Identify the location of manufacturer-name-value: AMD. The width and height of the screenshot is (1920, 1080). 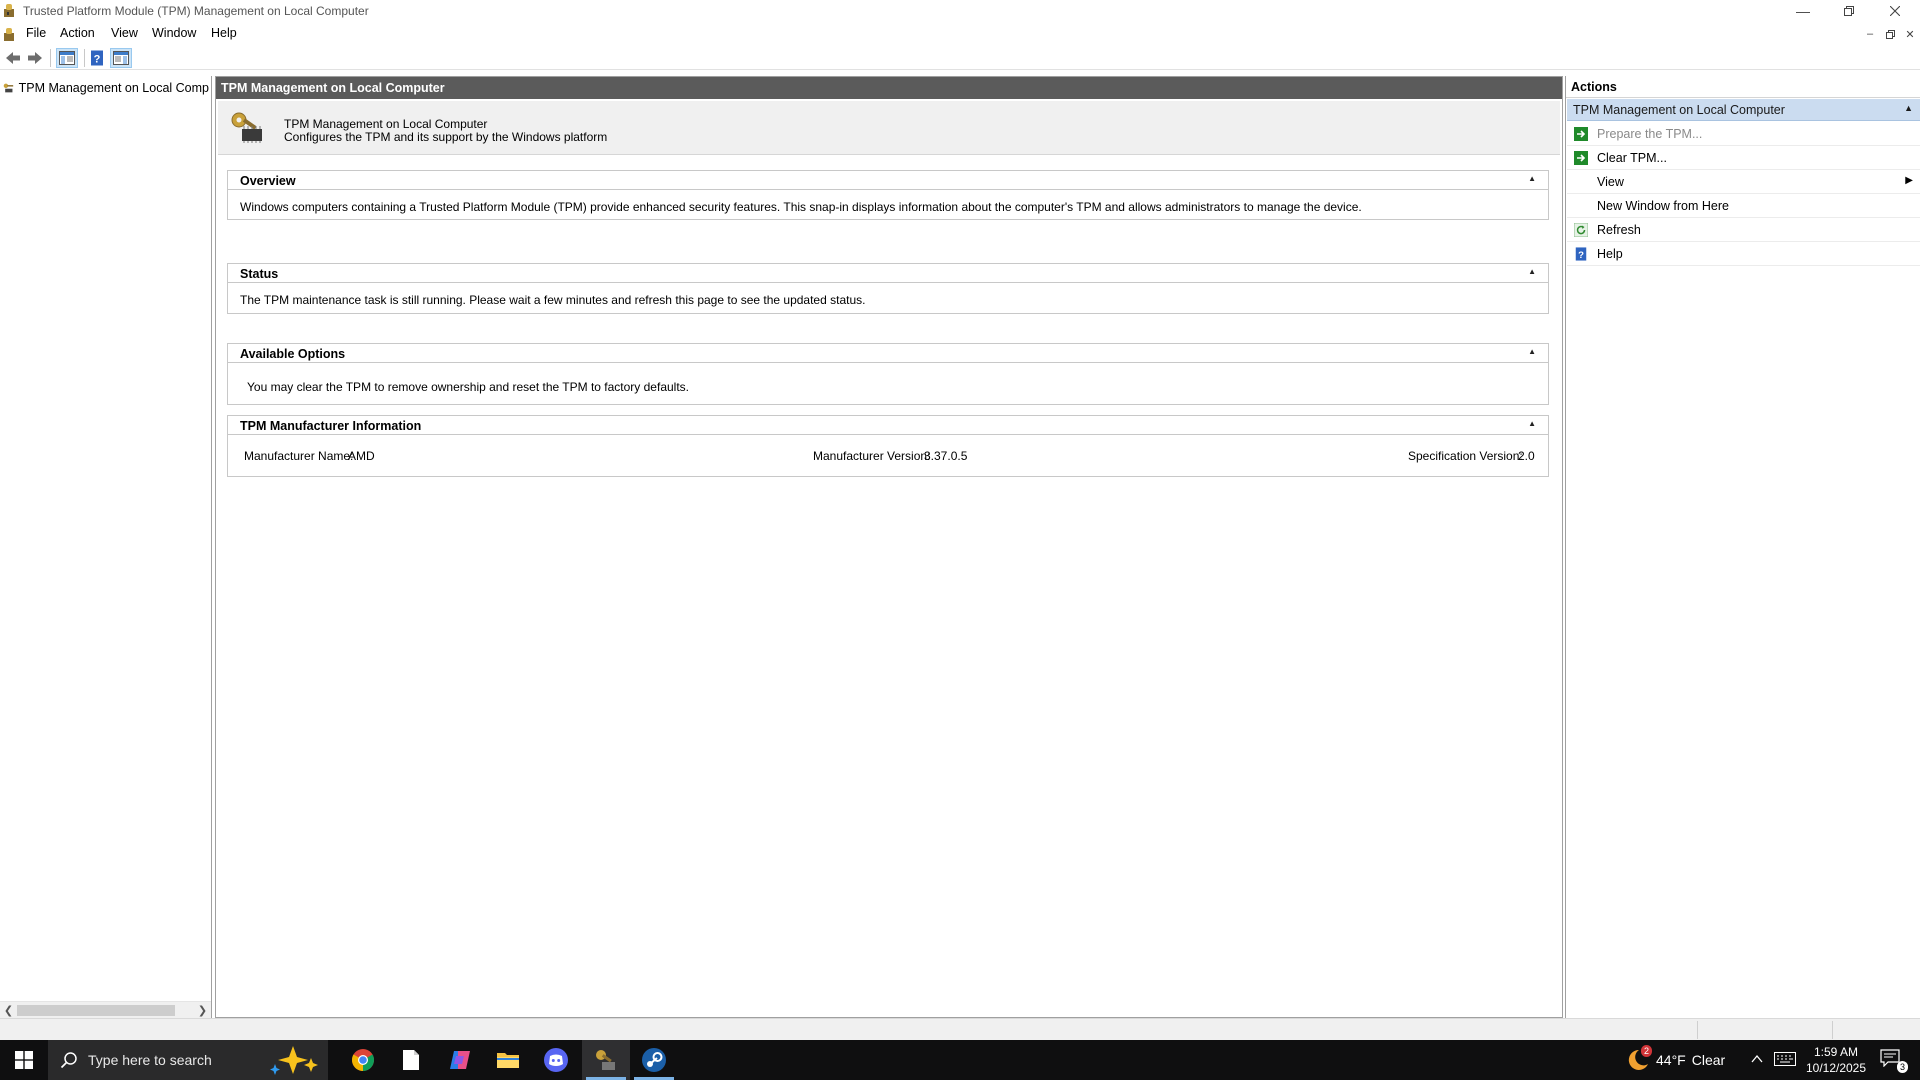
(361, 456).